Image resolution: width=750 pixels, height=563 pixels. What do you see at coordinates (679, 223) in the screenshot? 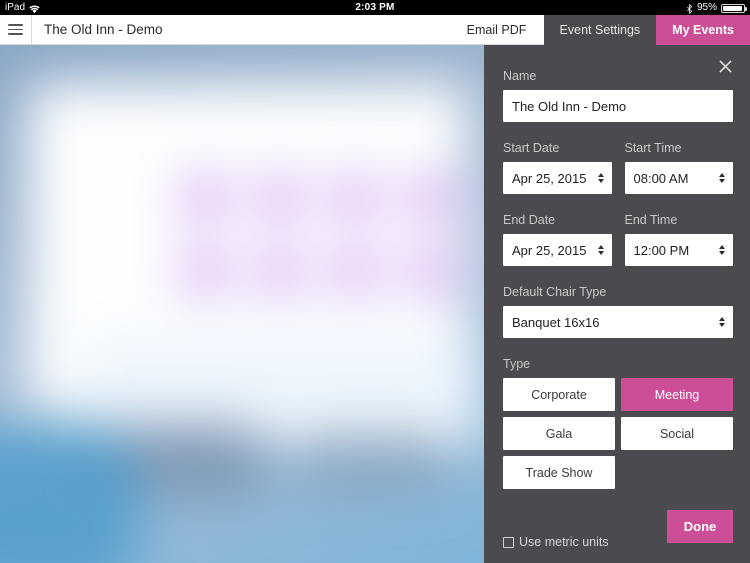
I see `end-time-group: End Time` at bounding box center [679, 223].